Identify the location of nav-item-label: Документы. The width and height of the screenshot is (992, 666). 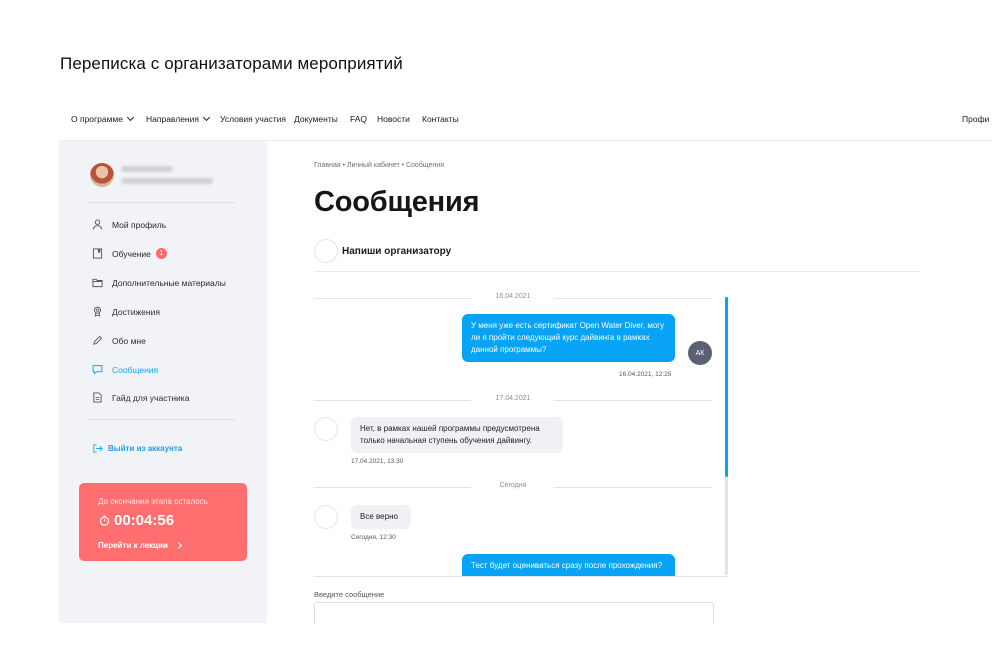
(316, 119).